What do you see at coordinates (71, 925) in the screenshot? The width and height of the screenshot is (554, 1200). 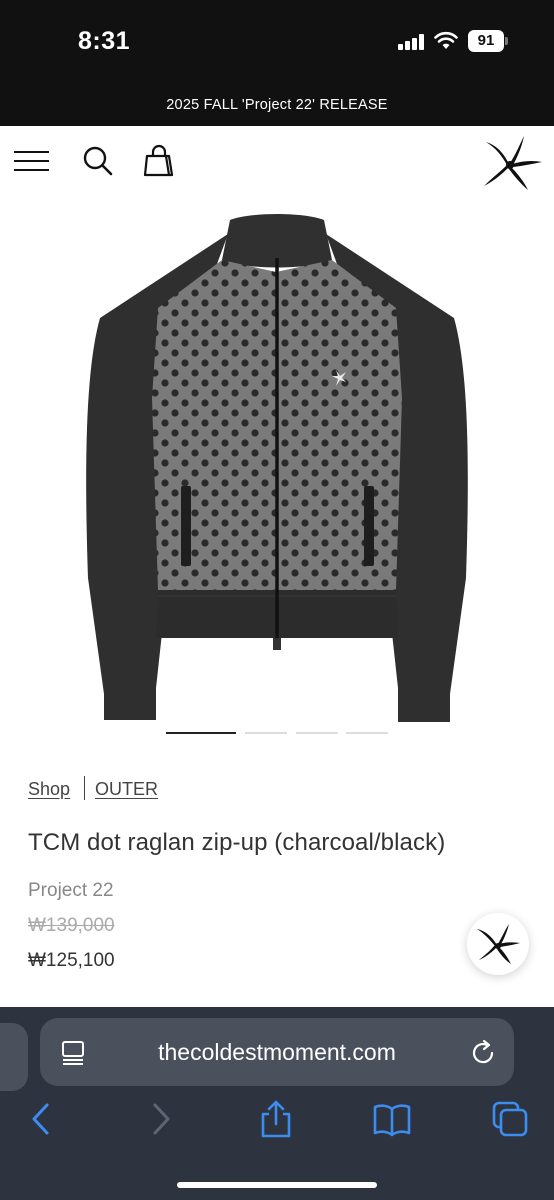 I see `original-price: ₩139,000` at bounding box center [71, 925].